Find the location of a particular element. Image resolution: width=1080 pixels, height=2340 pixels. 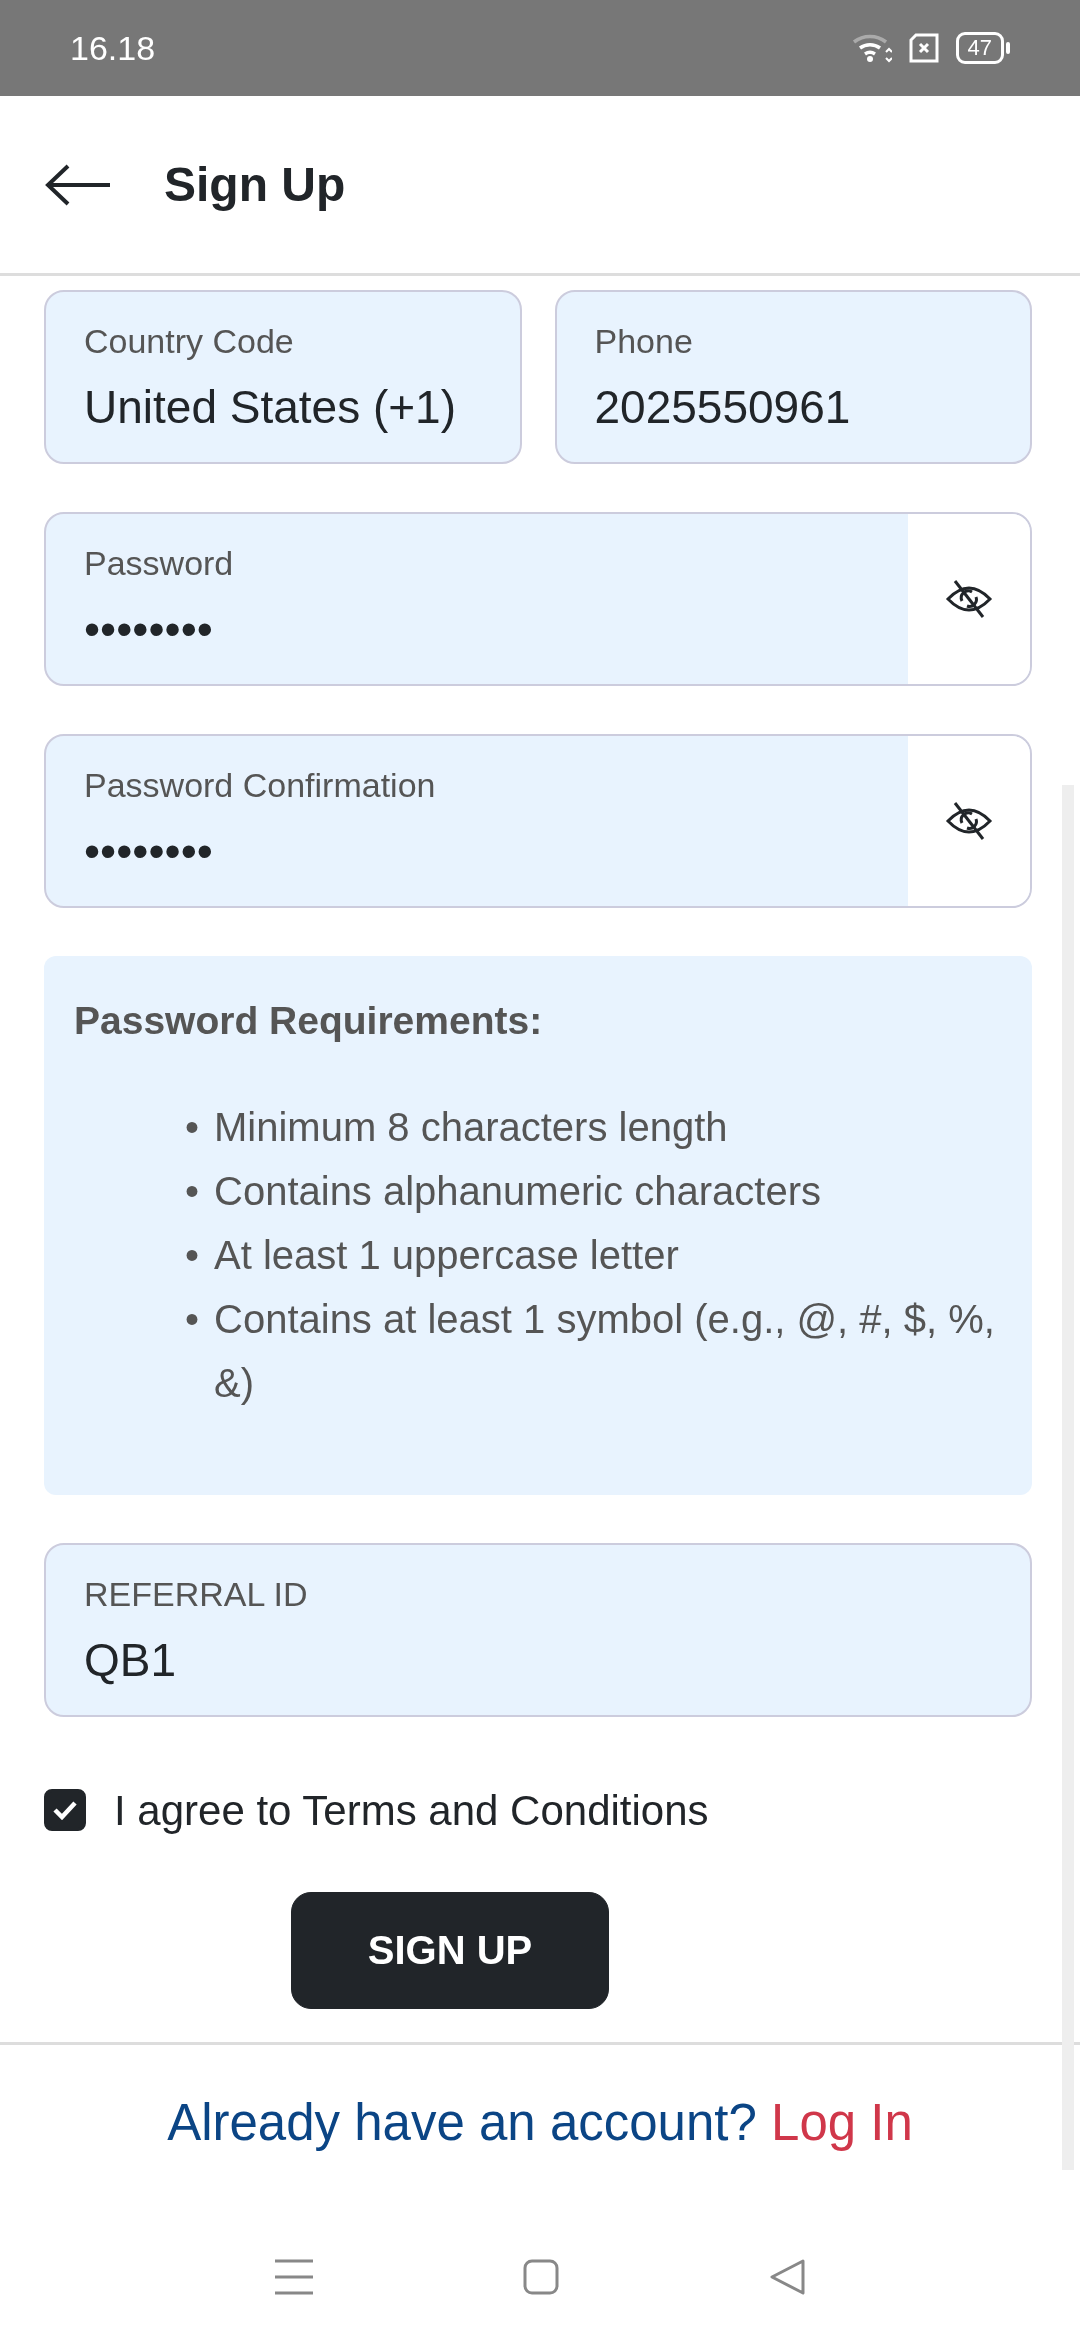

status-time: 16.18 is located at coordinates (113, 48).